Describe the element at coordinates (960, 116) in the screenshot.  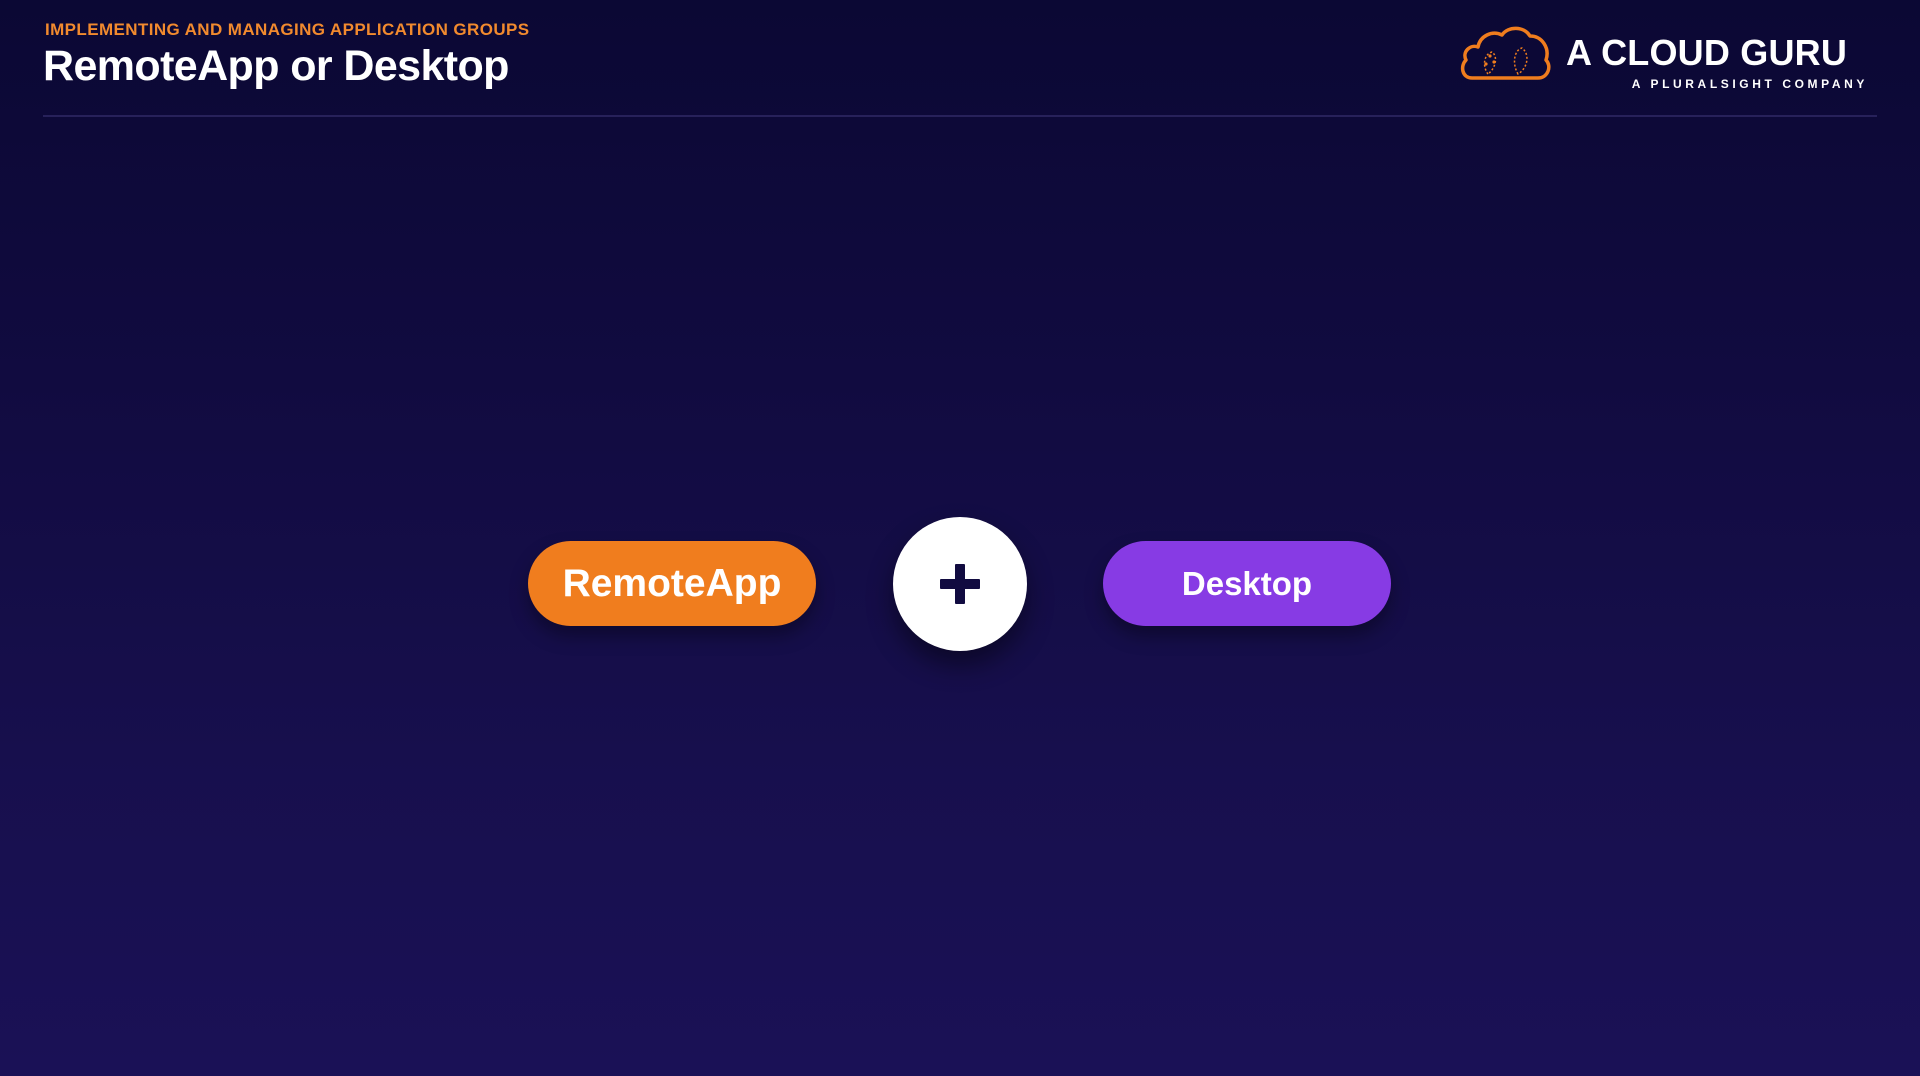
I see `header-divider` at that location.